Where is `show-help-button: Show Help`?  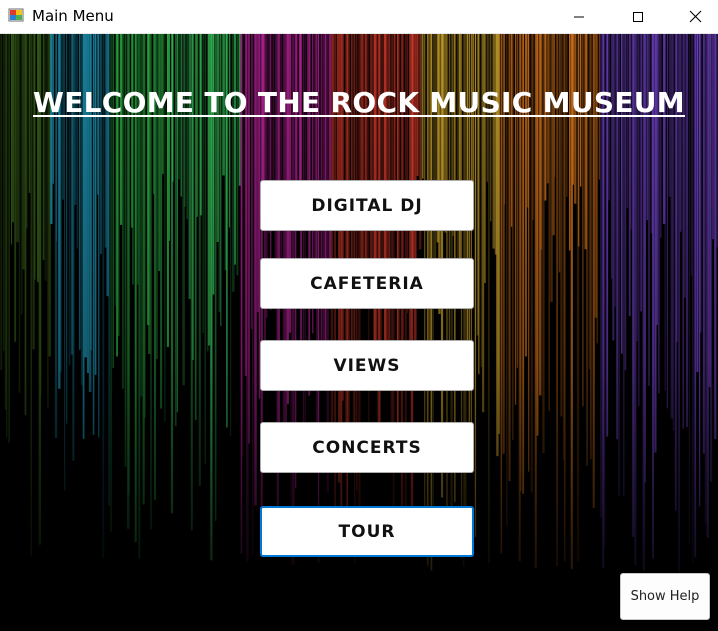
show-help-button: Show Help is located at coordinates (665, 596).